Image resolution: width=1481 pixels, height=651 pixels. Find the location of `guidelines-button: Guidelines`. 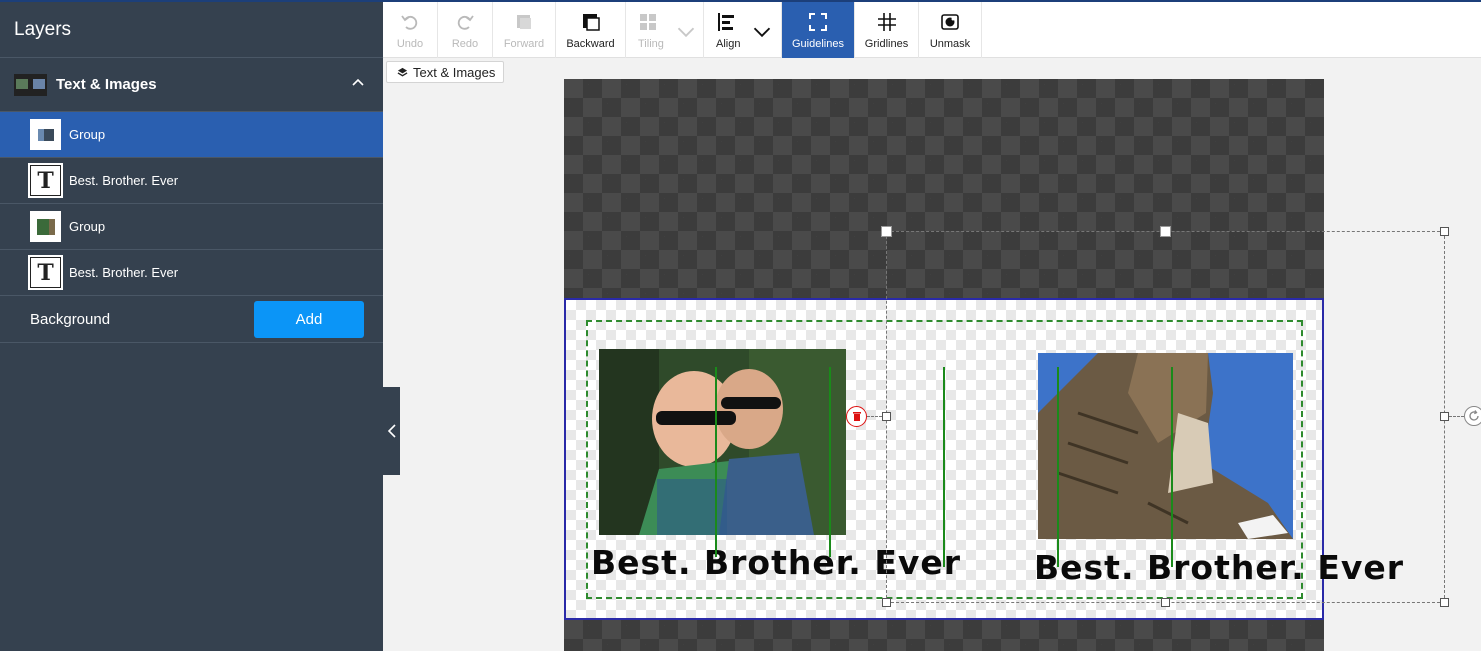

guidelines-button: Guidelines is located at coordinates (818, 30).